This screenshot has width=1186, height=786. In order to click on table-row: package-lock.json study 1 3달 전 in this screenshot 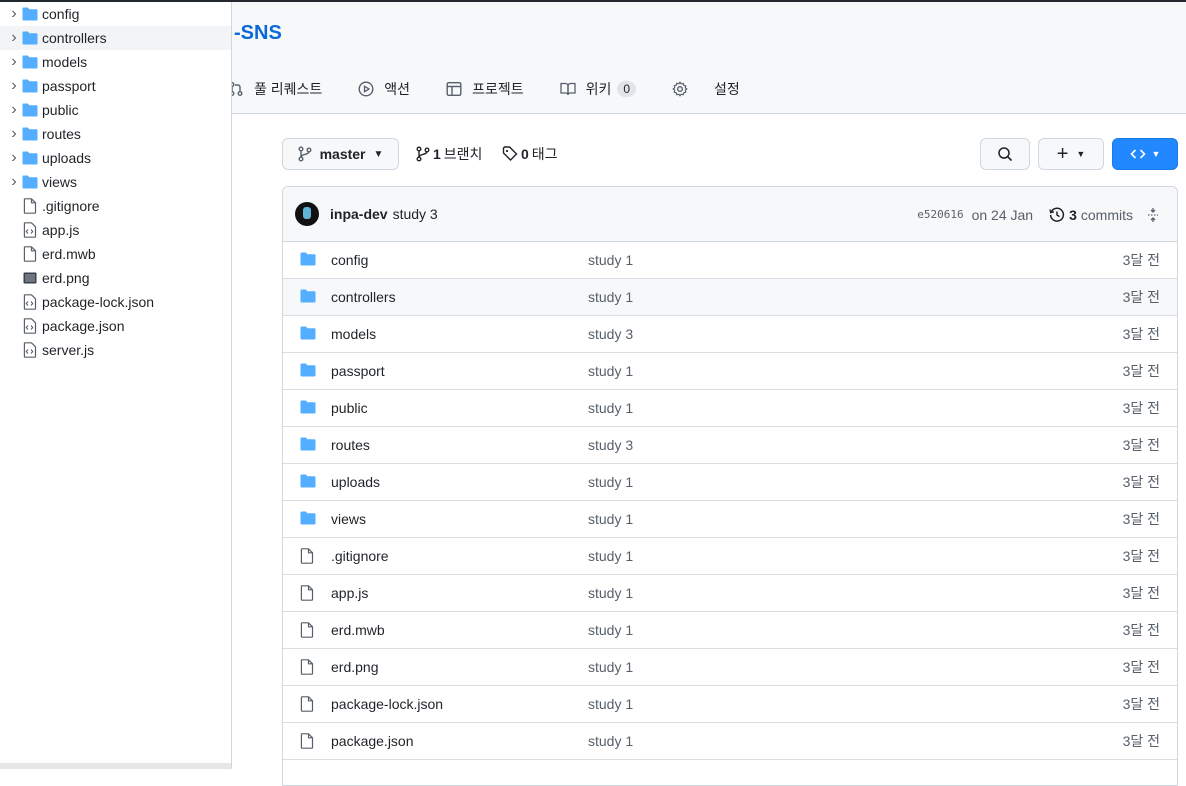, I will do `click(730, 704)`.